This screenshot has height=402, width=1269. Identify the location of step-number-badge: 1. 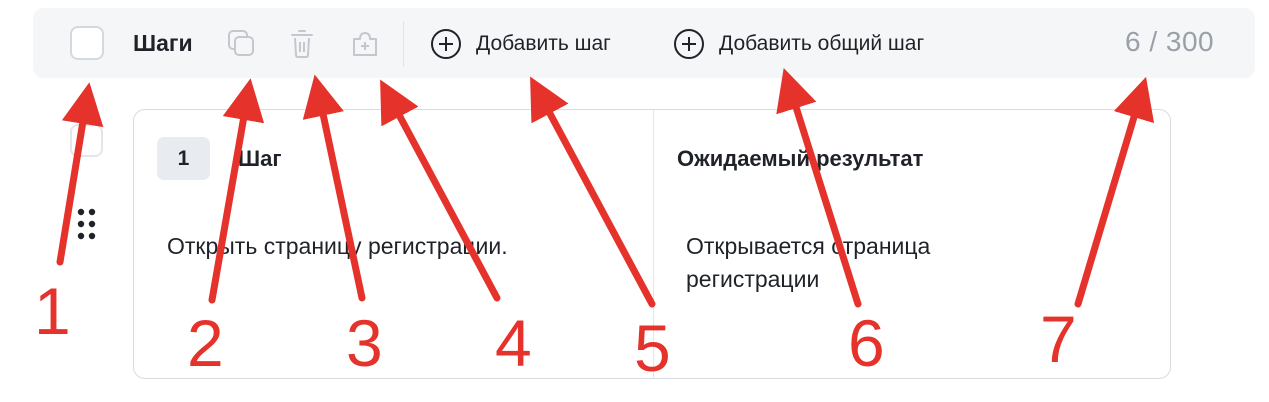
(183, 158).